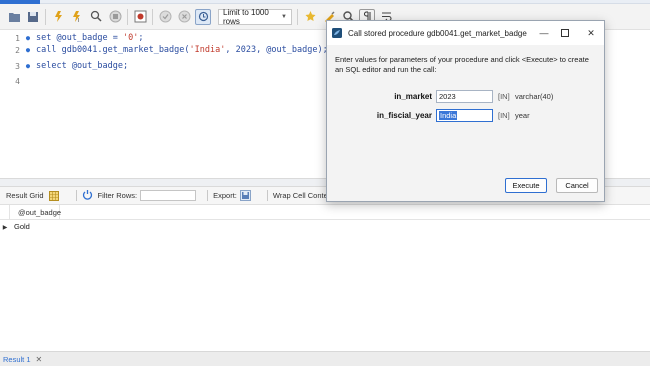  What do you see at coordinates (10, 81) in the screenshot?
I see `code-line: 4` at bounding box center [10, 81].